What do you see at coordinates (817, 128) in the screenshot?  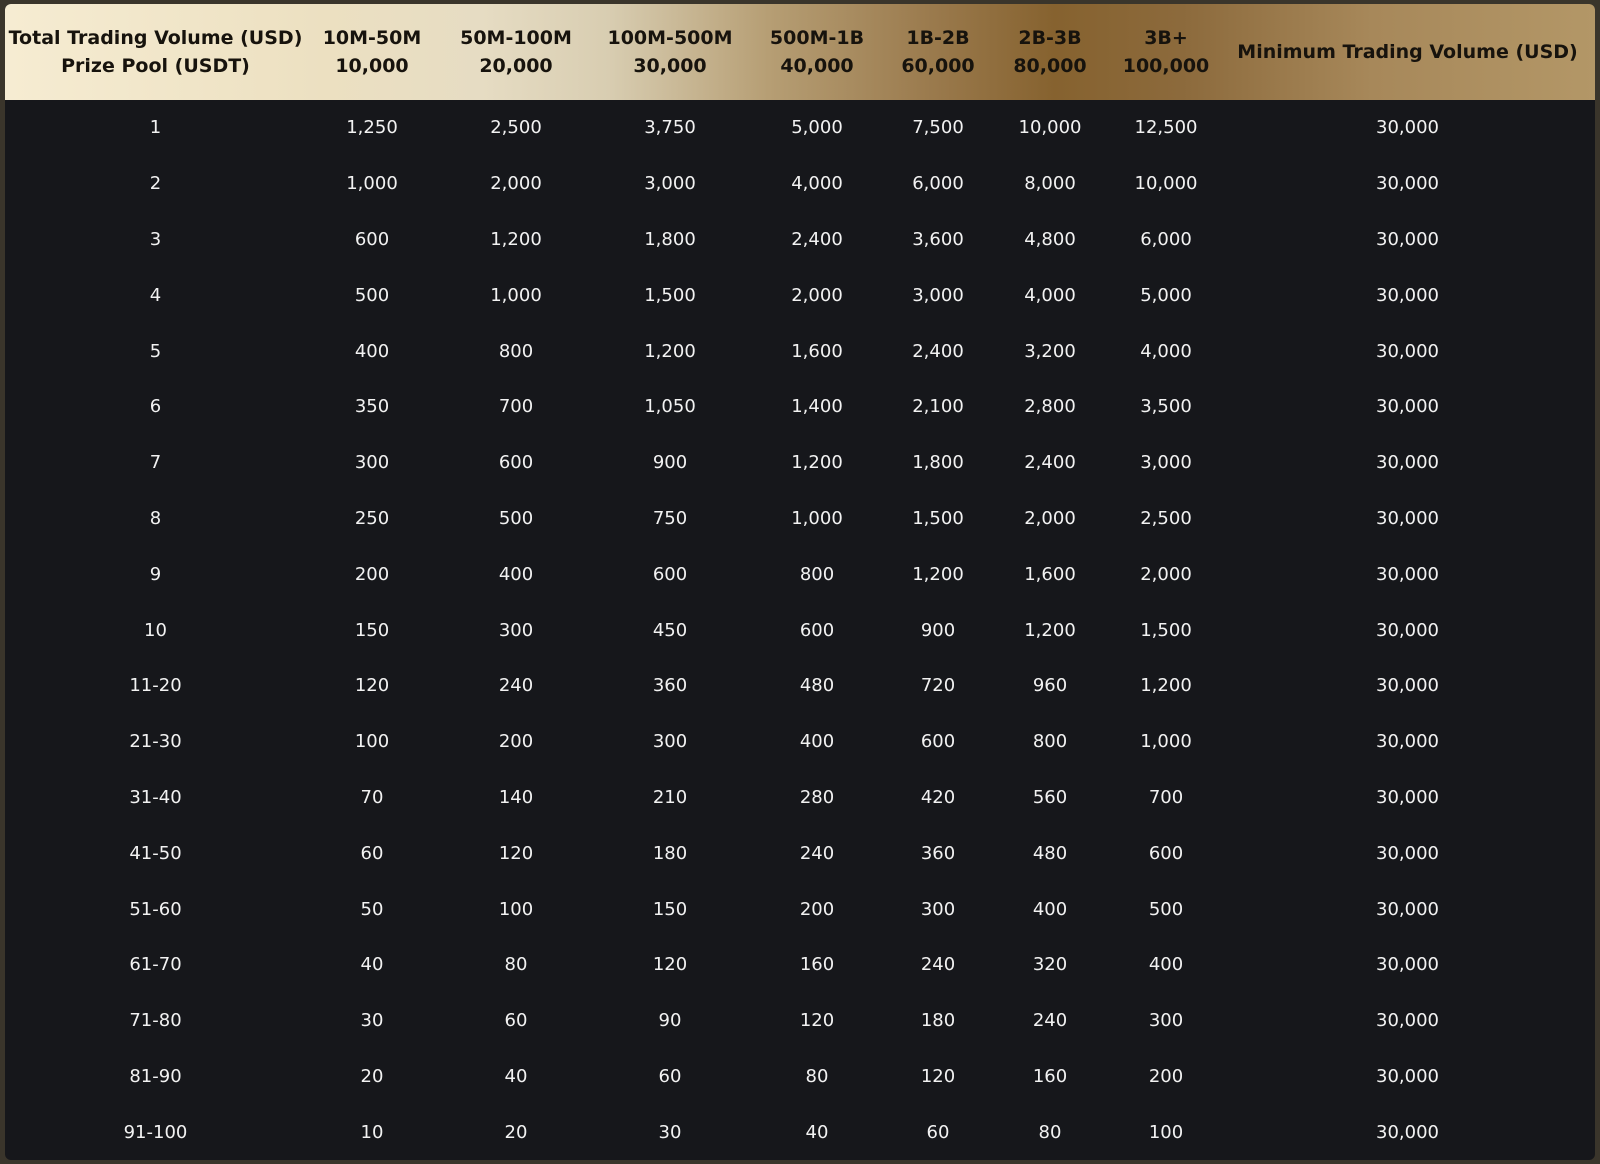 I see `prize-cell: 5,000` at bounding box center [817, 128].